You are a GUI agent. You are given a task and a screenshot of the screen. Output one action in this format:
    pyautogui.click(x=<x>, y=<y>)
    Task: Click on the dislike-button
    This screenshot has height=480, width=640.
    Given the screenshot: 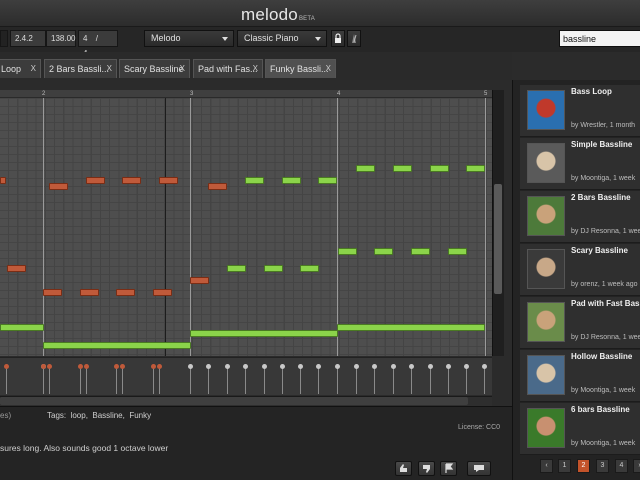 What is the action you would take?
    pyautogui.click(x=426, y=468)
    